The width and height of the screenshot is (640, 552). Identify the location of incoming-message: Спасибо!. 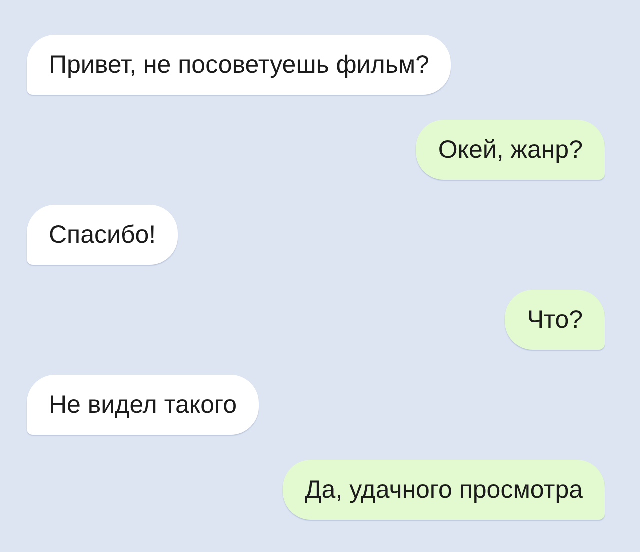
(102, 235).